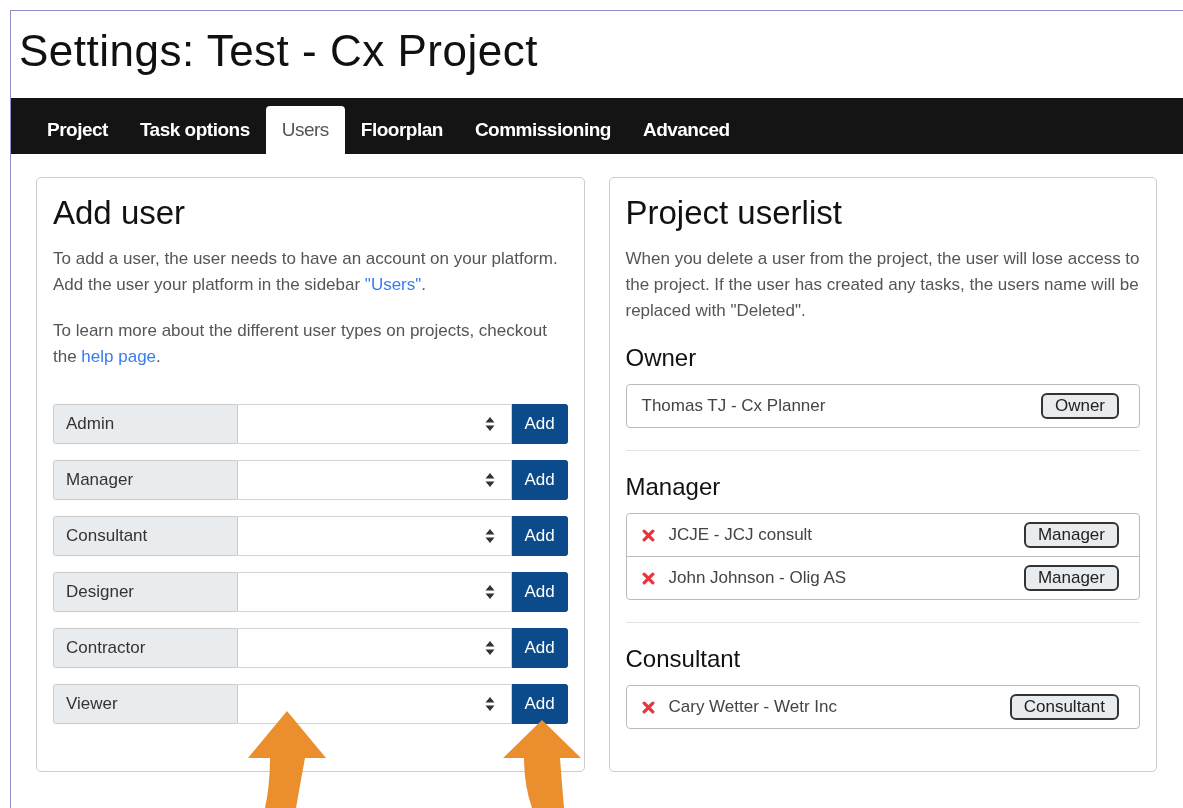 Image resolution: width=1183 pixels, height=808 pixels. What do you see at coordinates (401, 130) in the screenshot?
I see `tab: Floorplan` at bounding box center [401, 130].